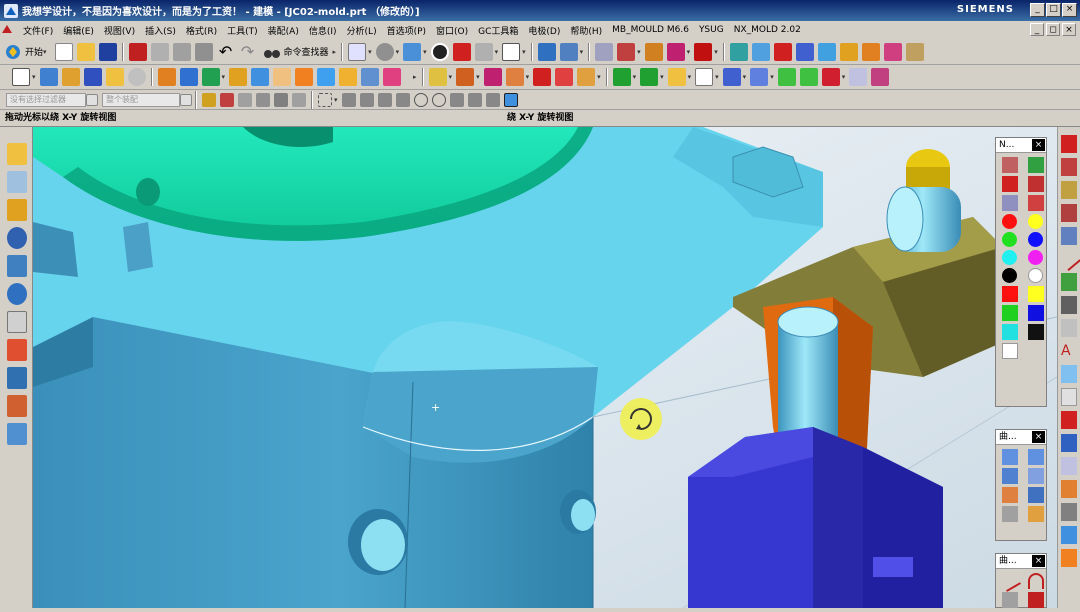  I want to click on roles-icon, so click(17, 378).